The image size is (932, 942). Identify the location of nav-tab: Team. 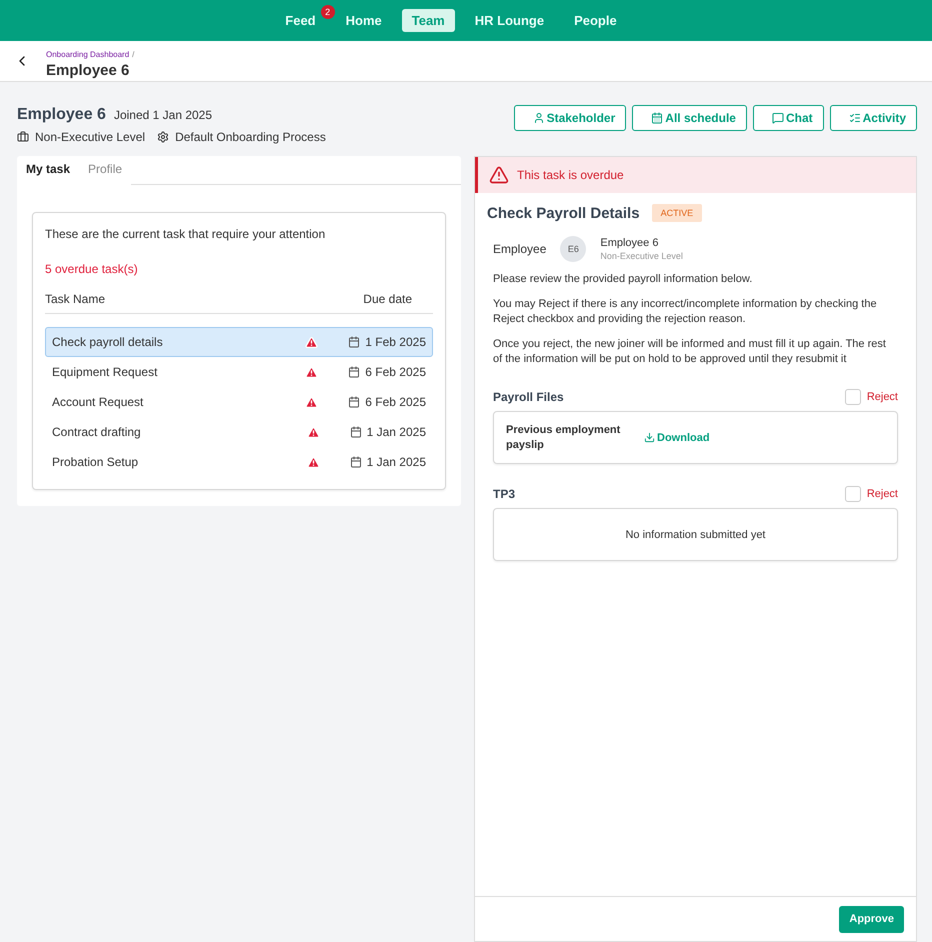
(428, 20).